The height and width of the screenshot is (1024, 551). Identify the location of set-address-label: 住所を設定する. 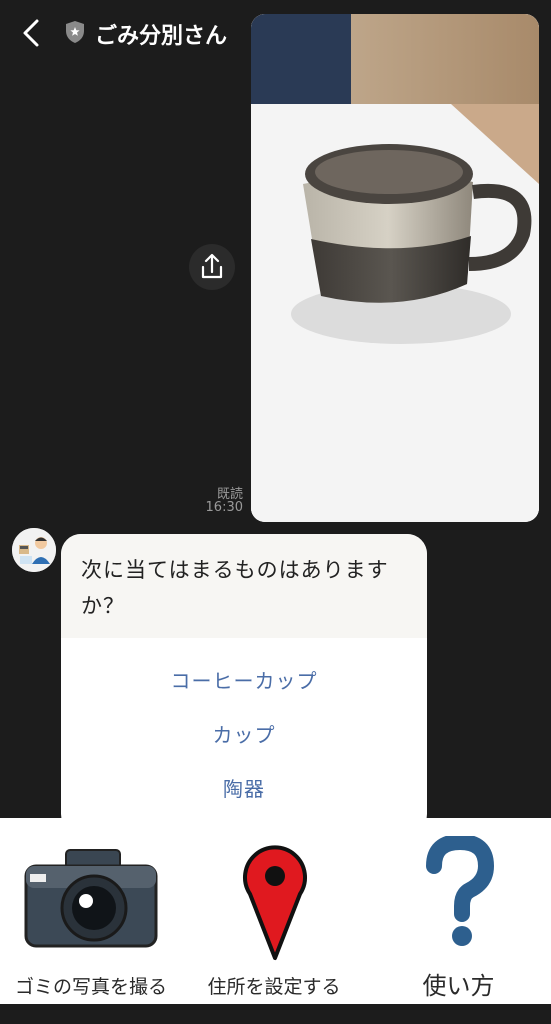
(274, 987).